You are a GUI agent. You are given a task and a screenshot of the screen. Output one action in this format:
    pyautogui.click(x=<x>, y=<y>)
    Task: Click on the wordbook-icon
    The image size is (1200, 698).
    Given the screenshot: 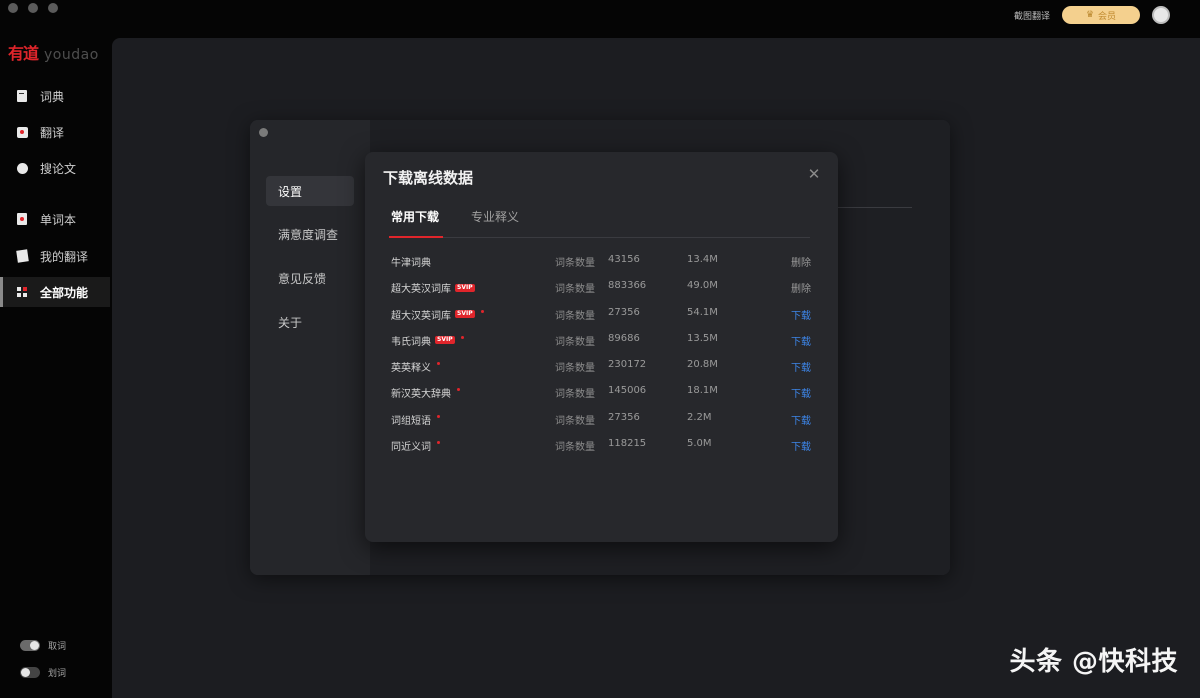 What is the action you would take?
    pyautogui.click(x=22, y=219)
    